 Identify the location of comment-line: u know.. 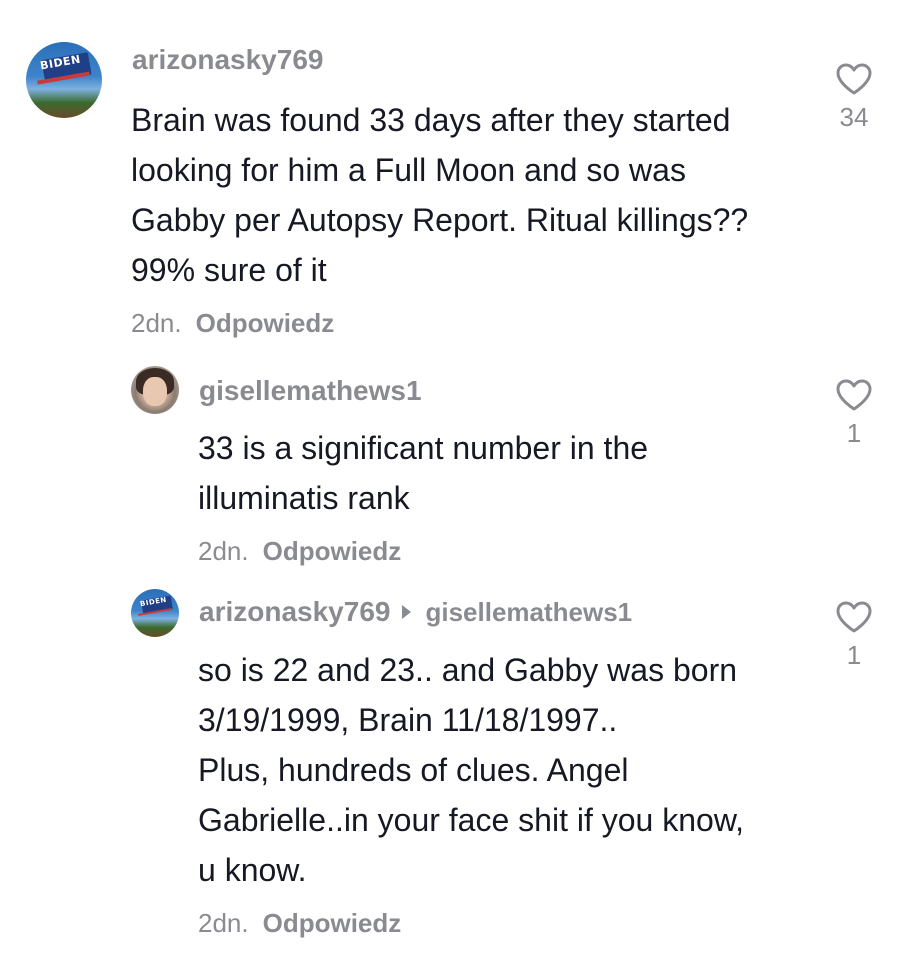
(252, 870).